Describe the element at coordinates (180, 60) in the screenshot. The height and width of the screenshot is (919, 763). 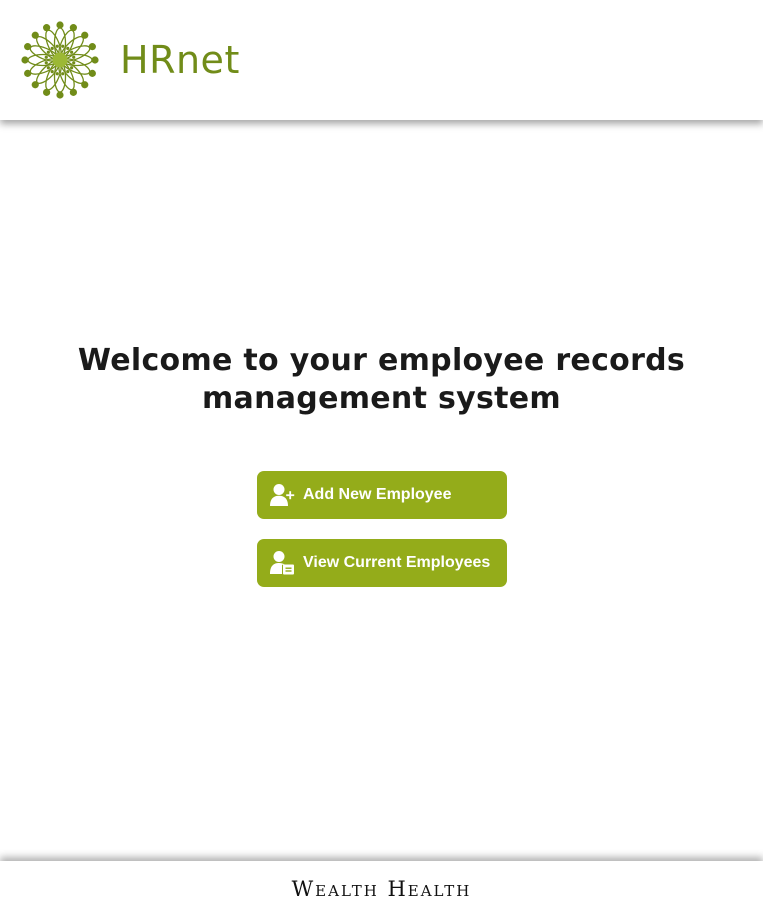
I see `app-brand-name: HRnet` at that location.